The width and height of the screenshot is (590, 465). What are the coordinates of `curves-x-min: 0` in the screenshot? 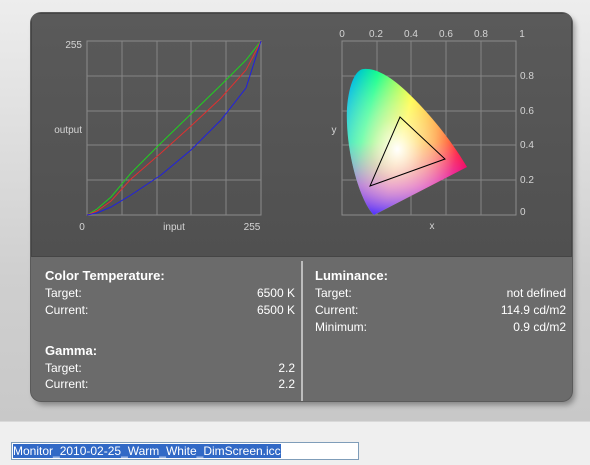 It's located at (82, 227).